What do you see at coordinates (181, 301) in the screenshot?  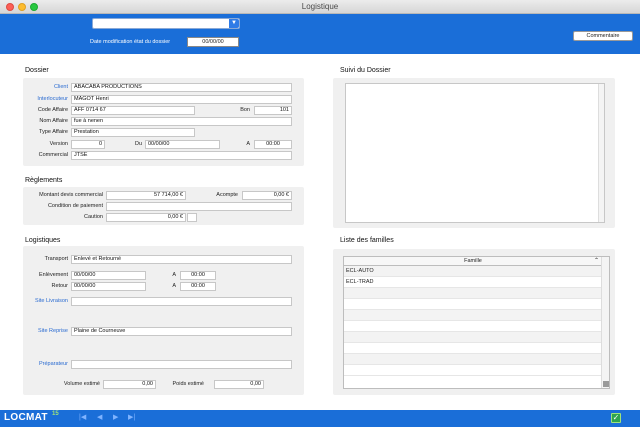 I see `site-livraison-field` at bounding box center [181, 301].